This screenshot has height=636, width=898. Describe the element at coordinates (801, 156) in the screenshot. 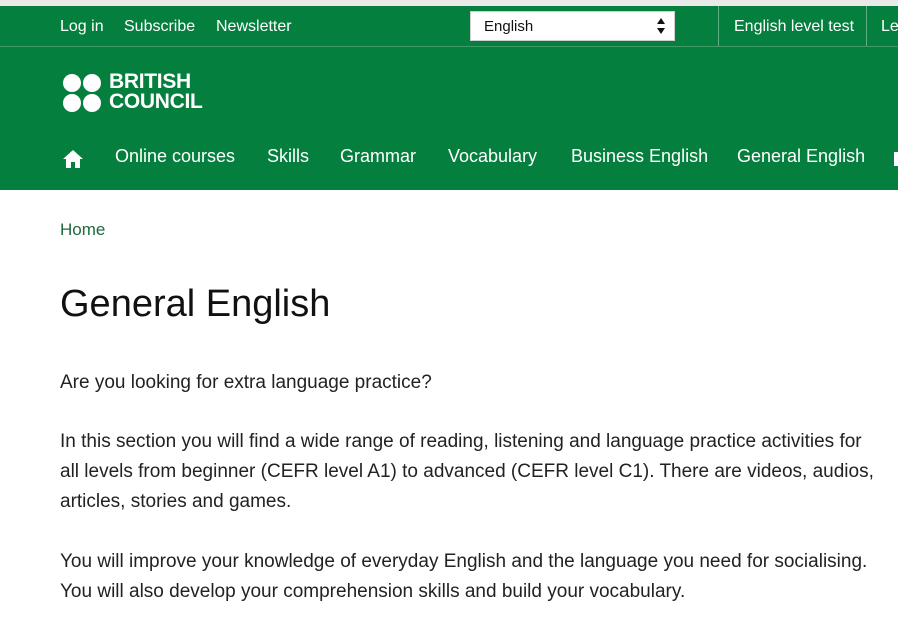

I see `nav-general-english: General English` at that location.